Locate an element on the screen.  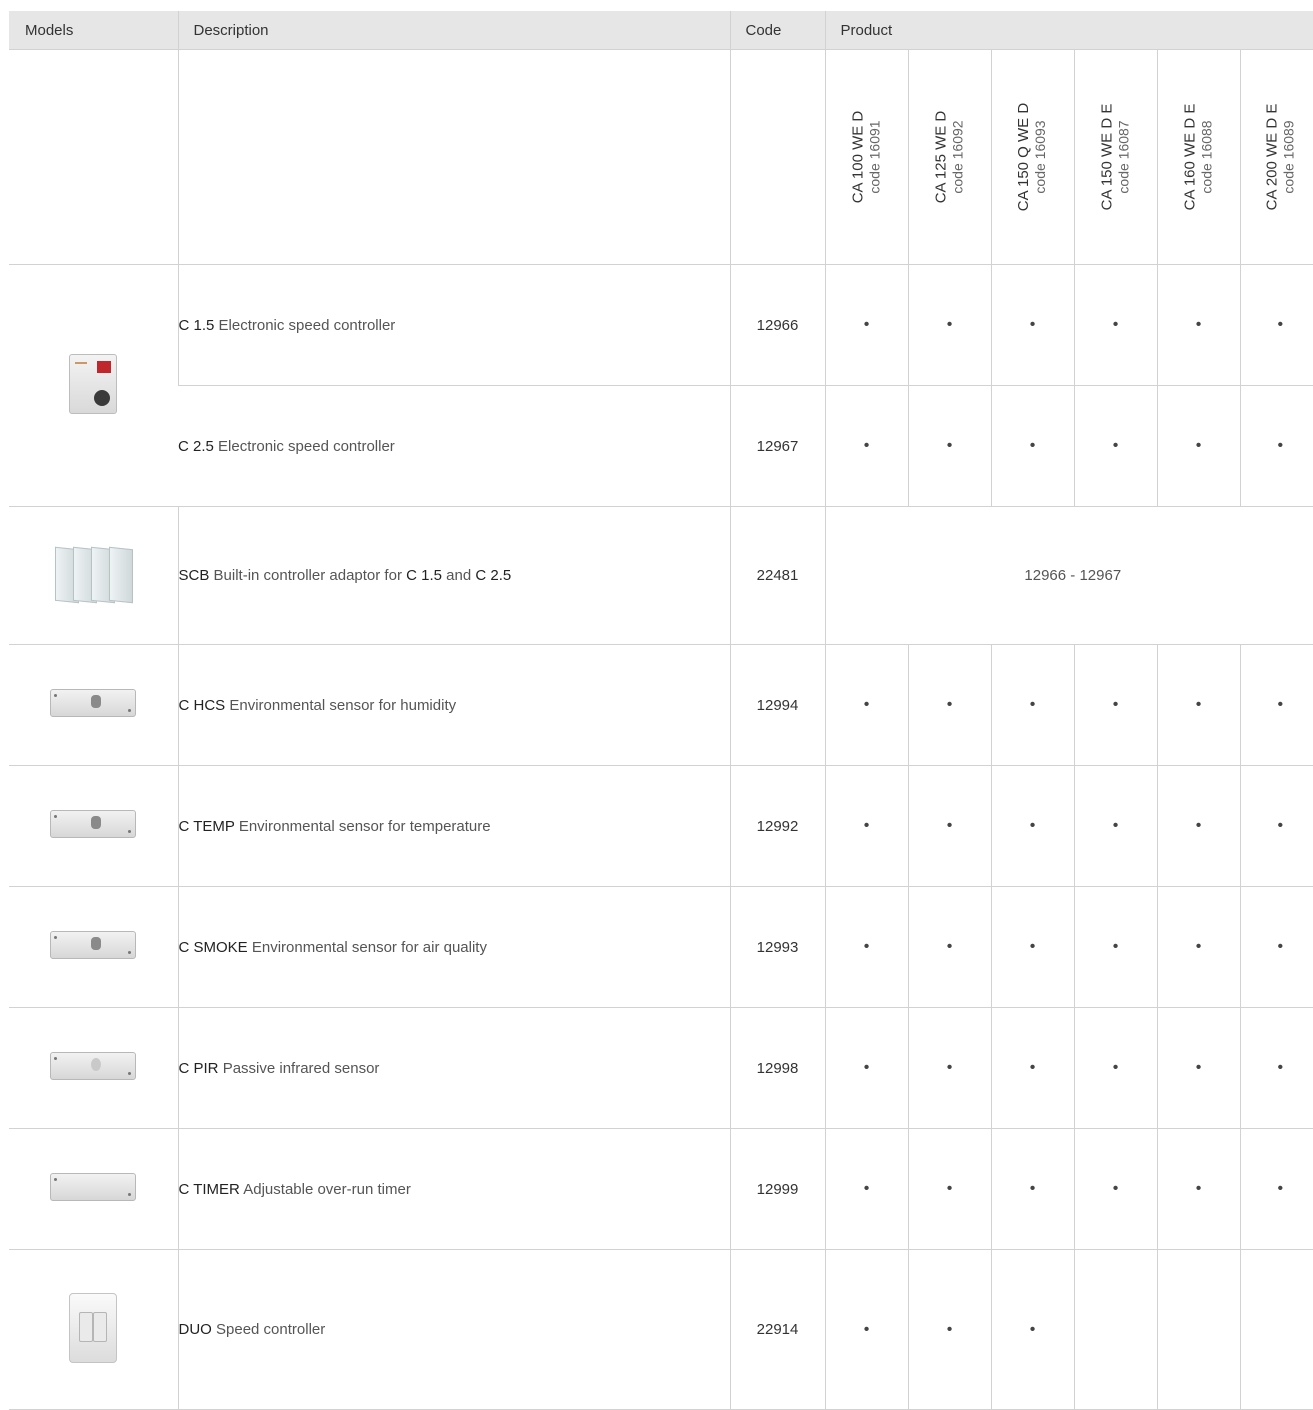
compatibility-span-cell: 12966 - 12967 is located at coordinates (1068, 575).